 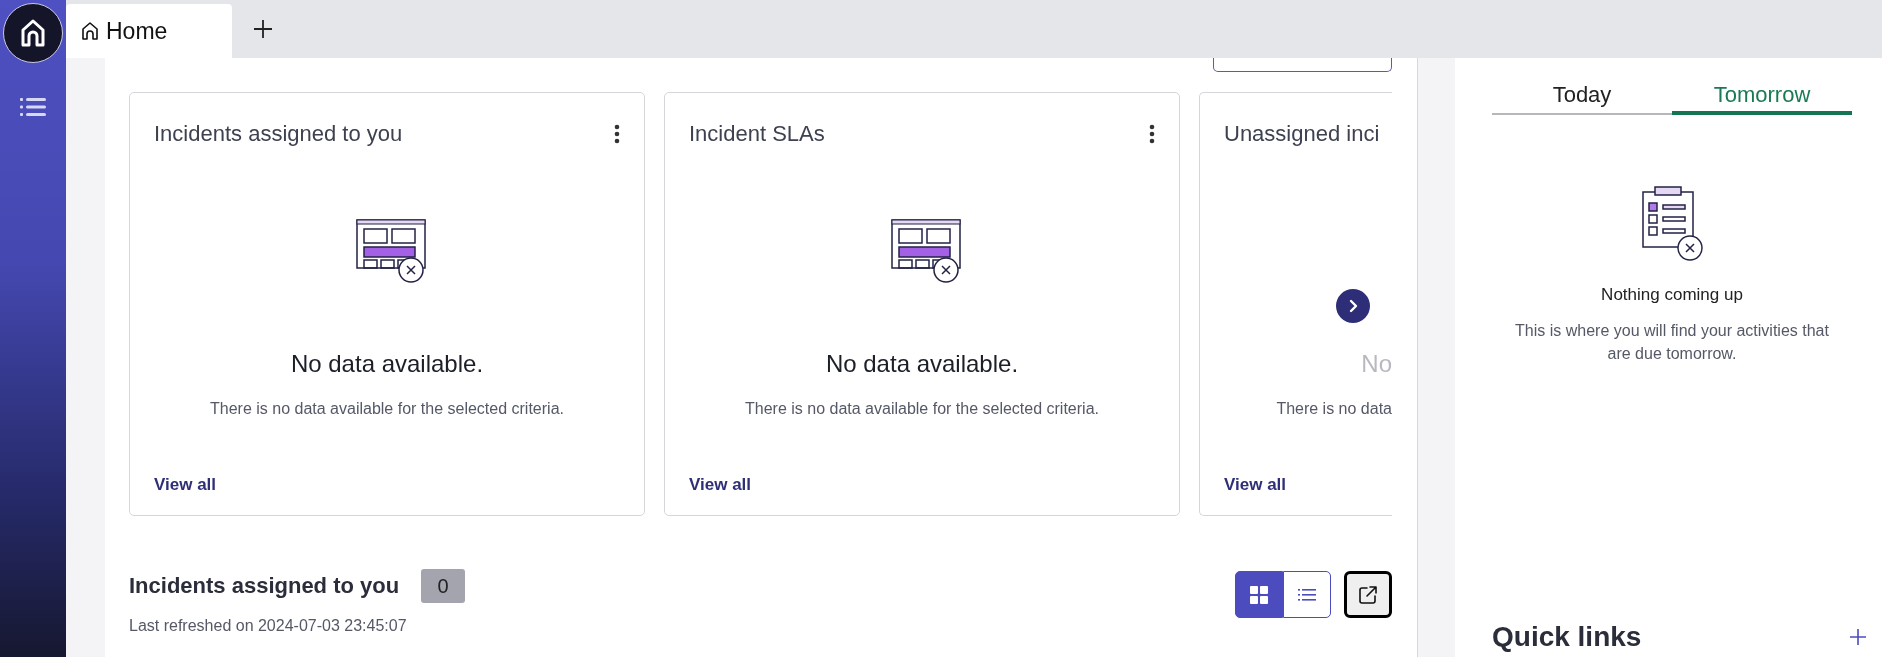 I want to click on list-icon, so click(x=1307, y=594).